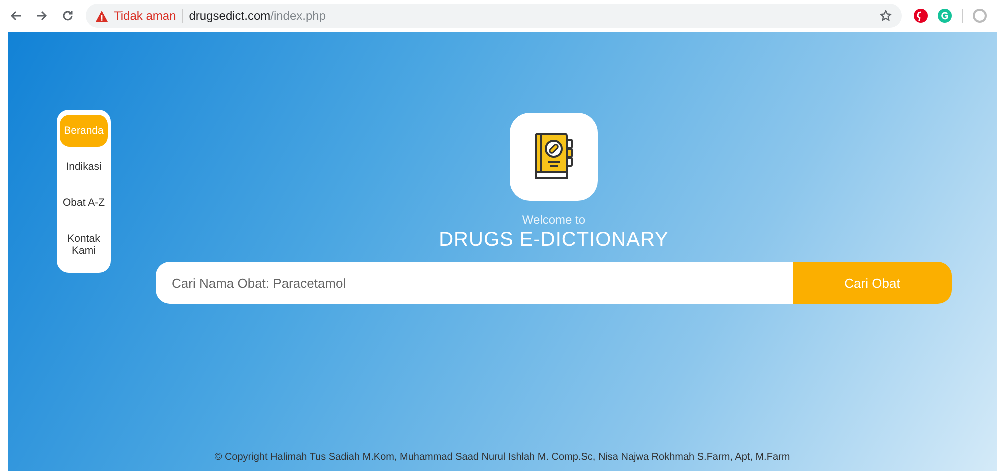  I want to click on menu-item: Kontak Kami, so click(84, 245).